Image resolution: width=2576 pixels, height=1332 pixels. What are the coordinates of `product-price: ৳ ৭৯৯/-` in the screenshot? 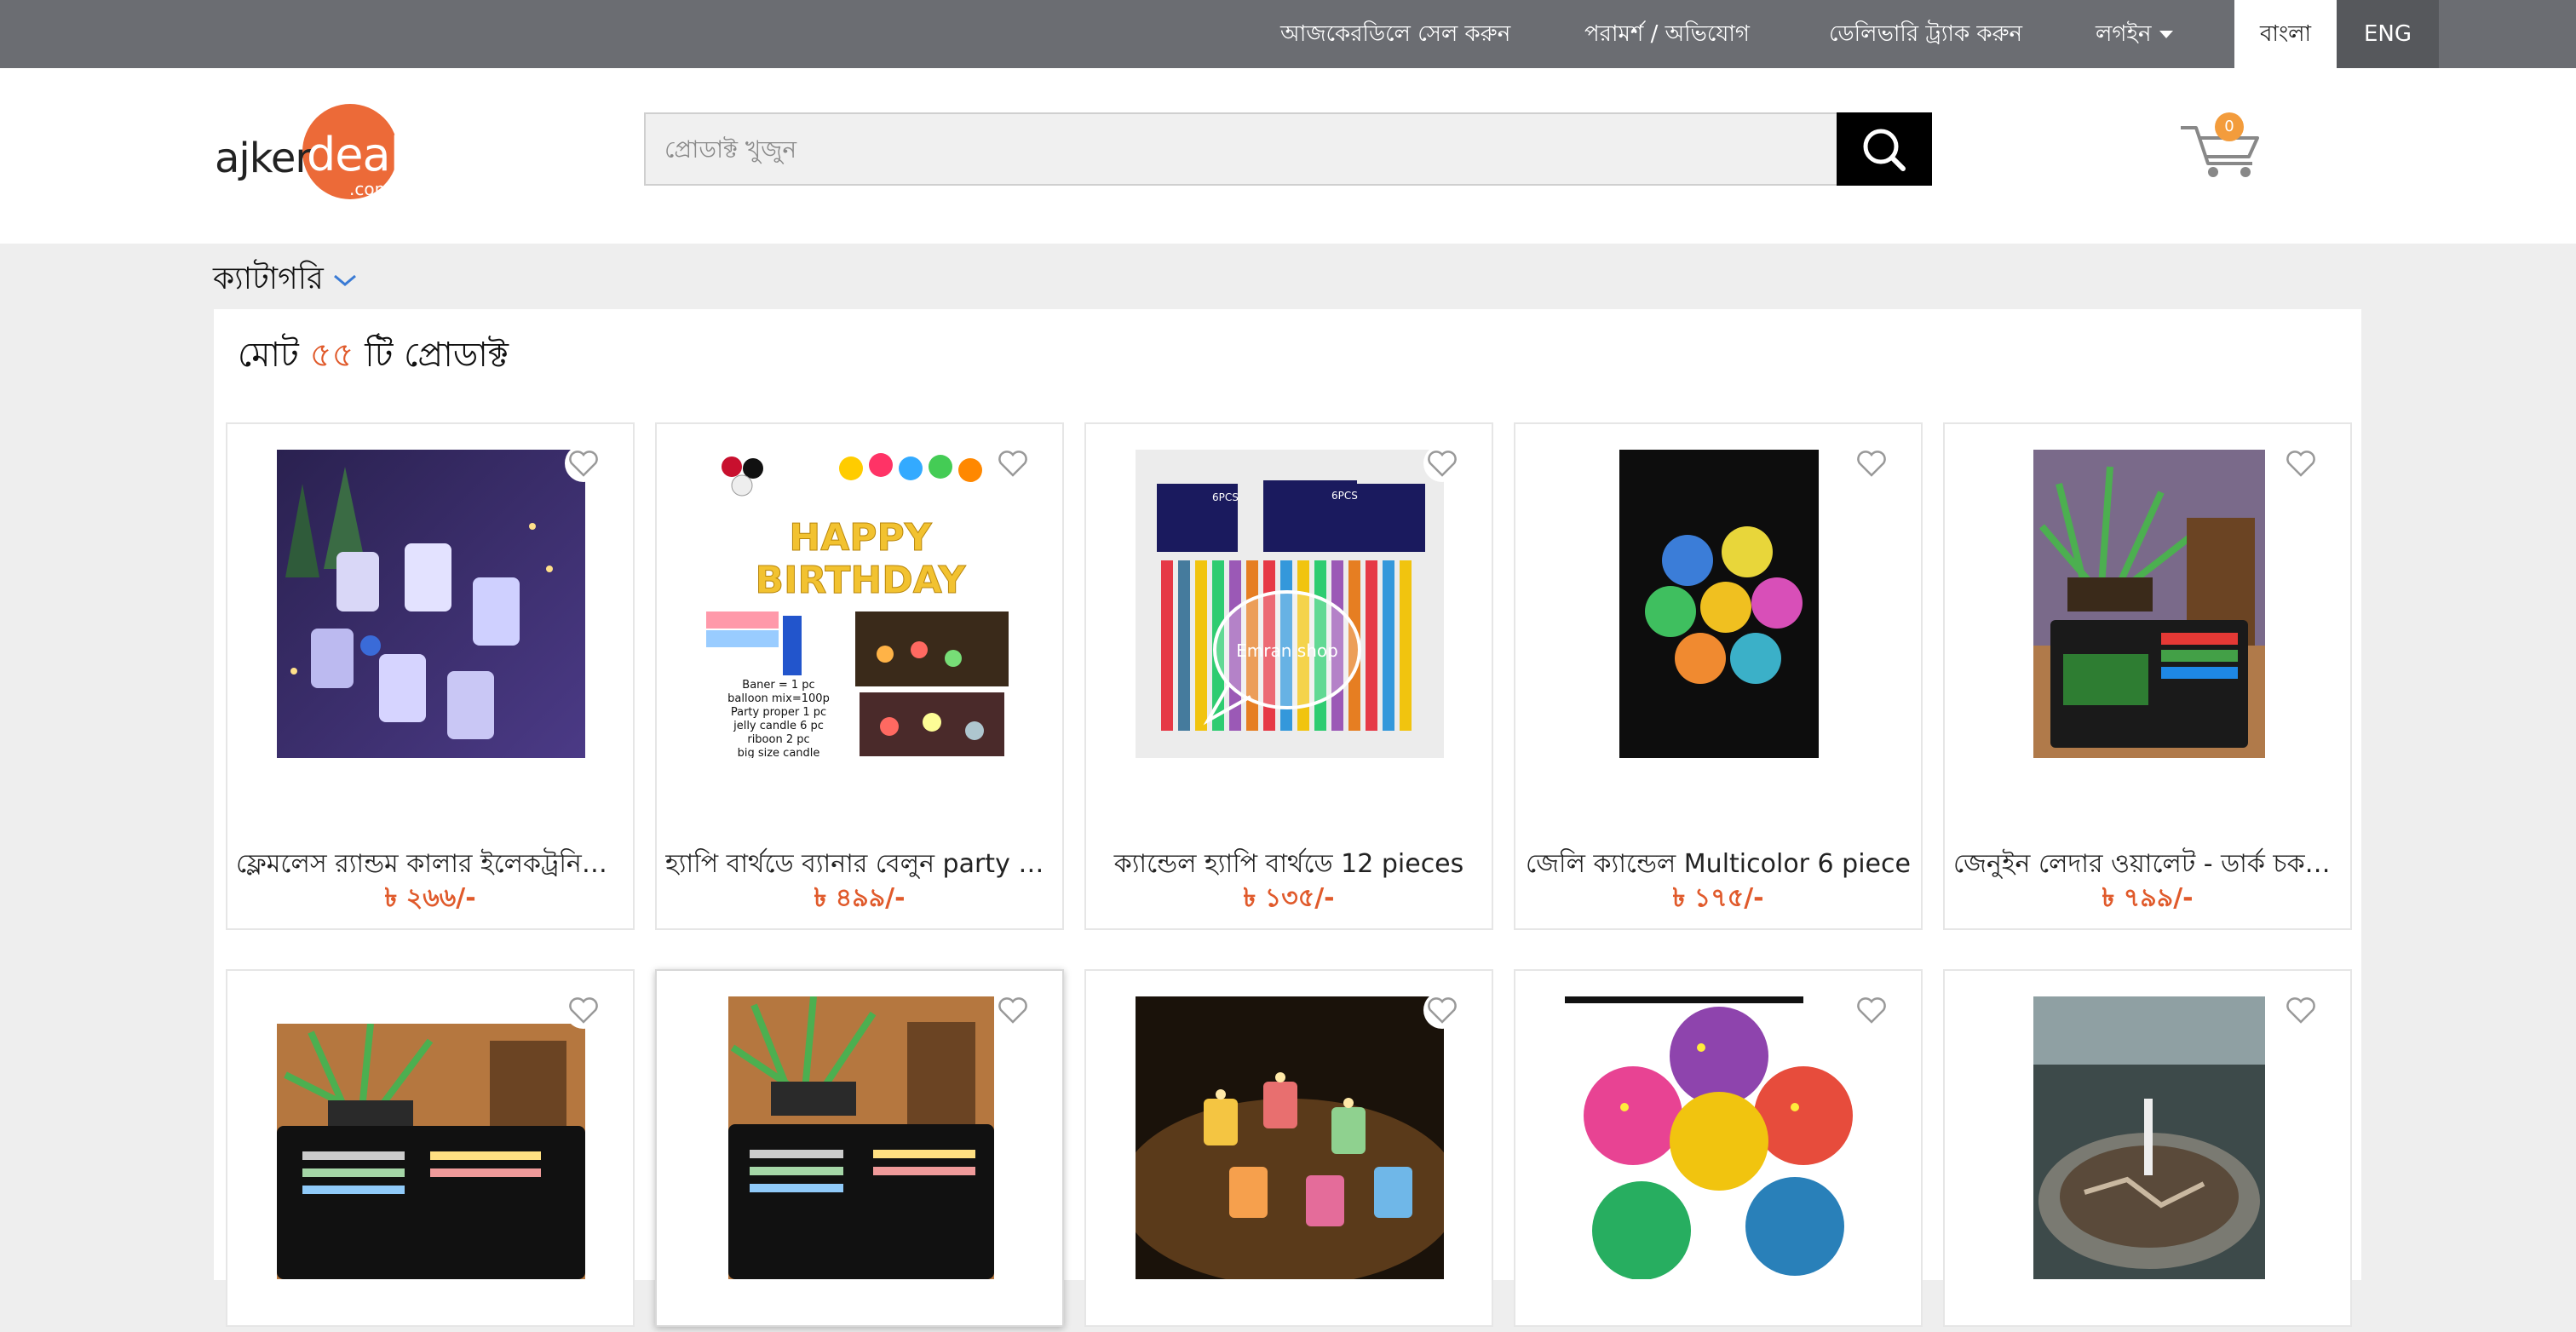 It's located at (2148, 898).